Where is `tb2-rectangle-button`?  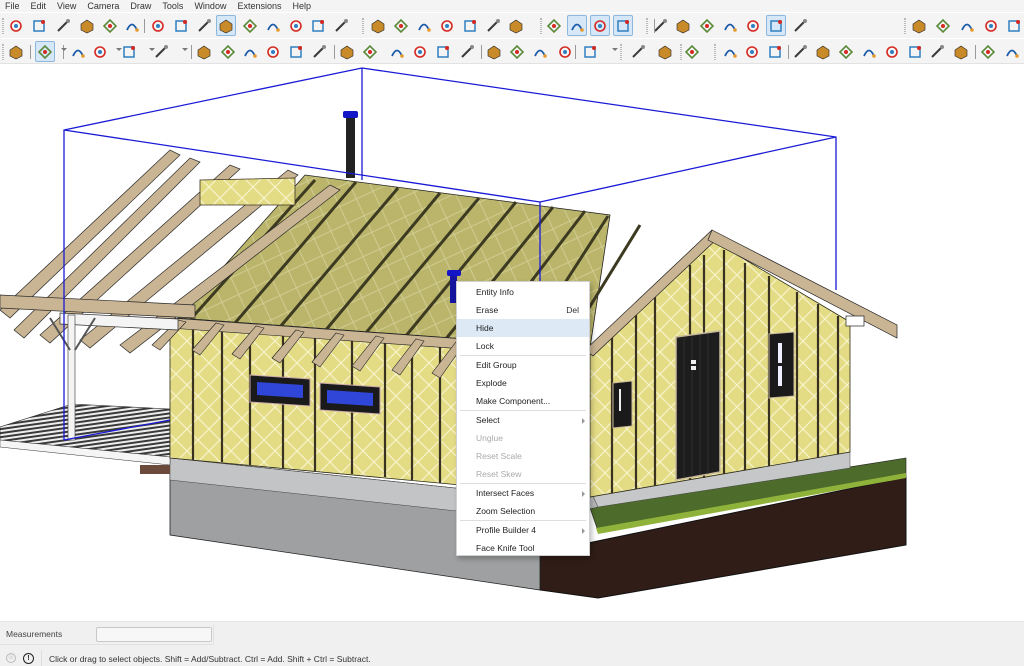
tb2-rectangle-button is located at coordinates (161, 51).